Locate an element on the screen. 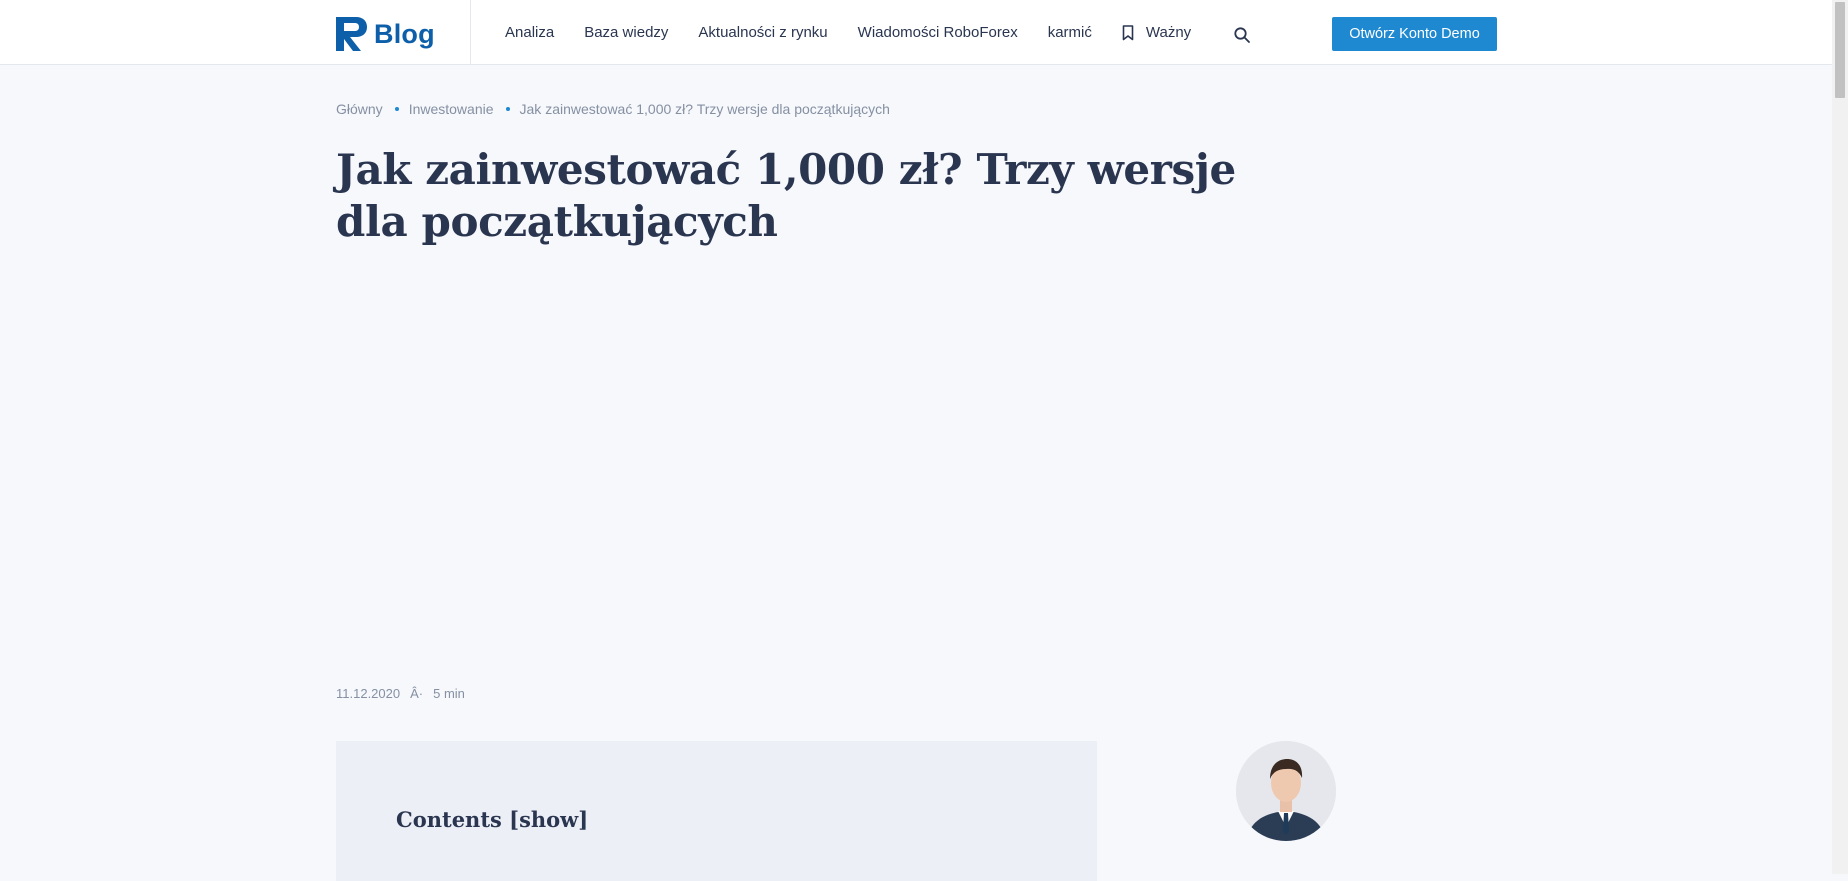 The width and height of the screenshot is (1848, 881). nav-item-karmic: karmić is located at coordinates (1070, 32).